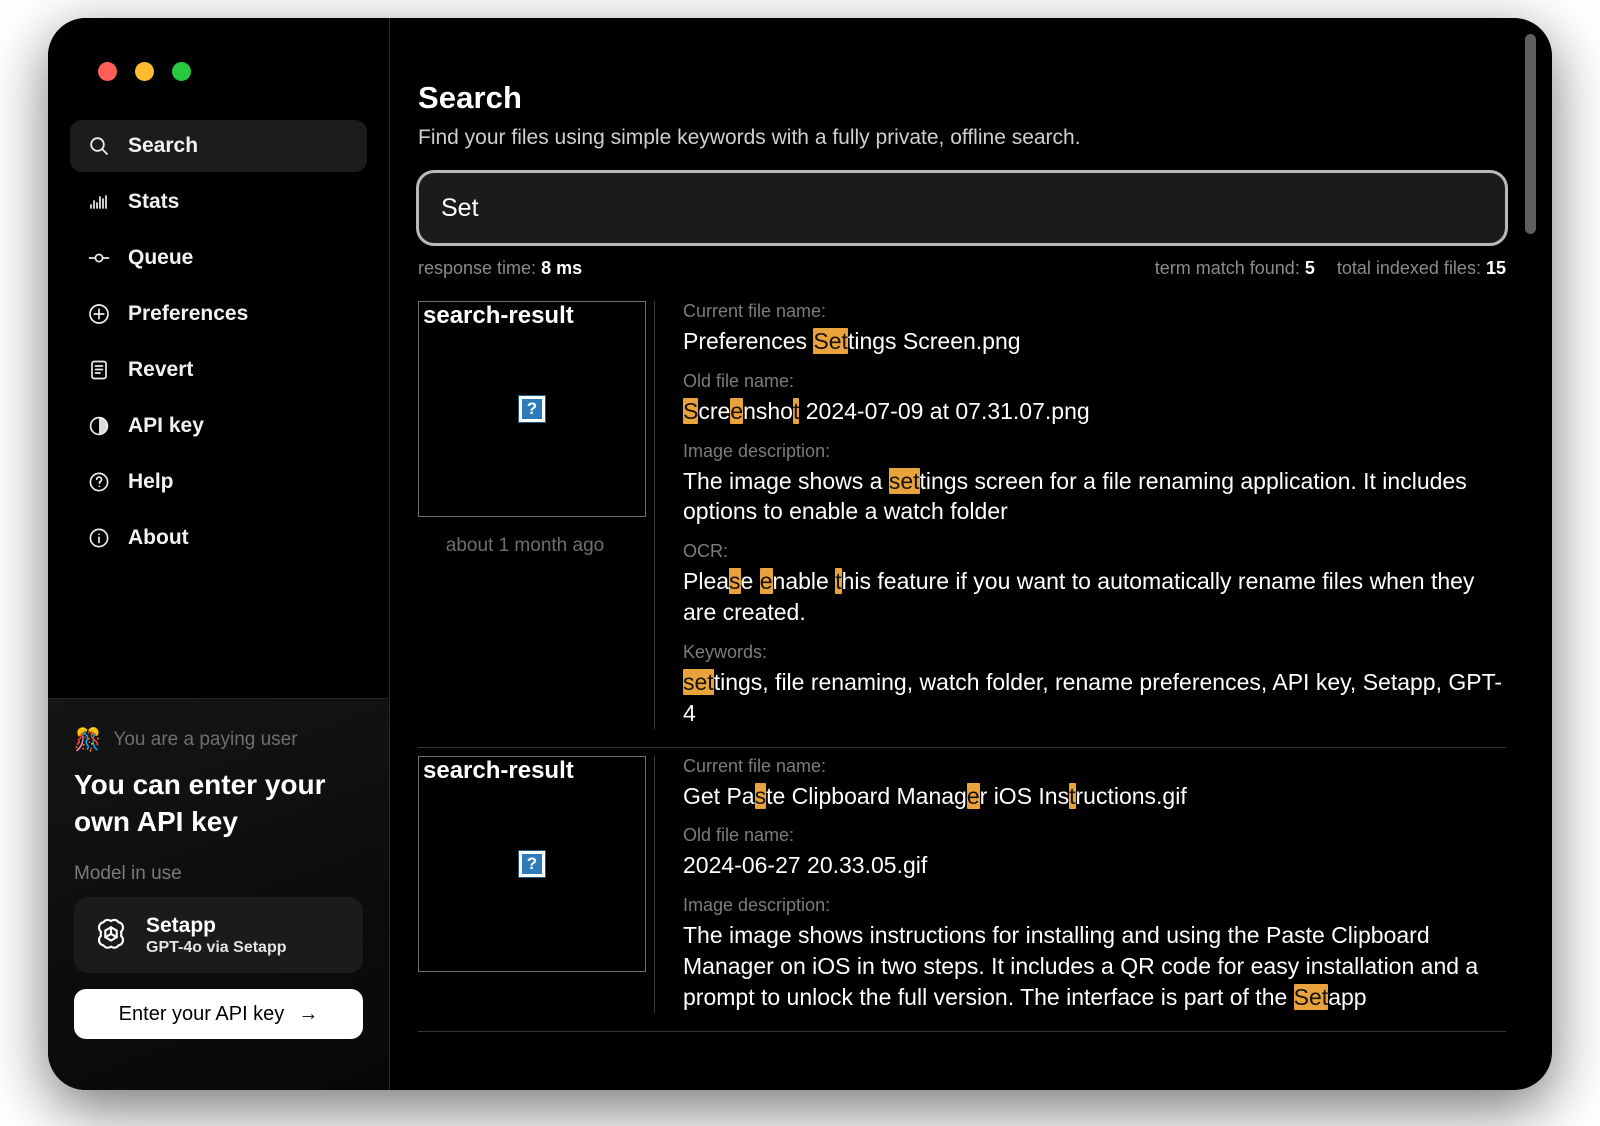 Image resolution: width=1600 pixels, height=1126 pixels. Describe the element at coordinates (218, 538) in the screenshot. I see `sidebar-item-about: About` at that location.